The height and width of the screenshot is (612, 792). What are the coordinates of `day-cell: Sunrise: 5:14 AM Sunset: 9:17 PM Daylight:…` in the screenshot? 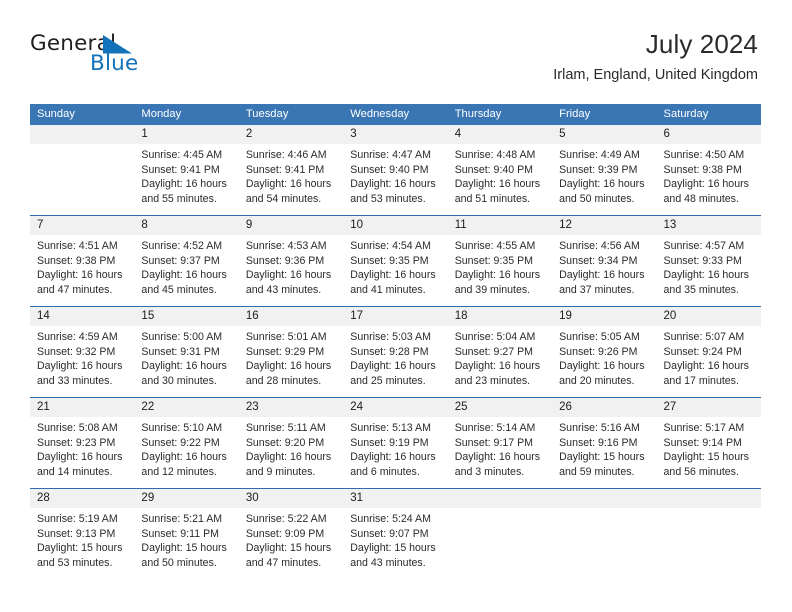 It's located at (500, 452).